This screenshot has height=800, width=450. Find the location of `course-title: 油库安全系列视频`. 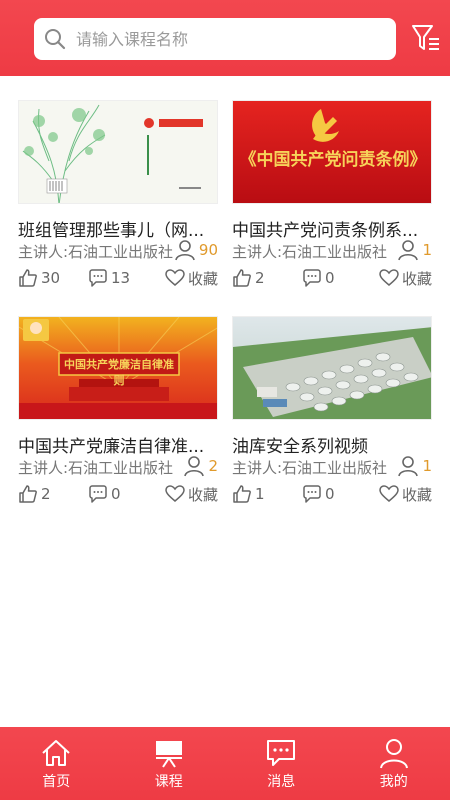

course-title: 油库安全系列视频 is located at coordinates (332, 444).